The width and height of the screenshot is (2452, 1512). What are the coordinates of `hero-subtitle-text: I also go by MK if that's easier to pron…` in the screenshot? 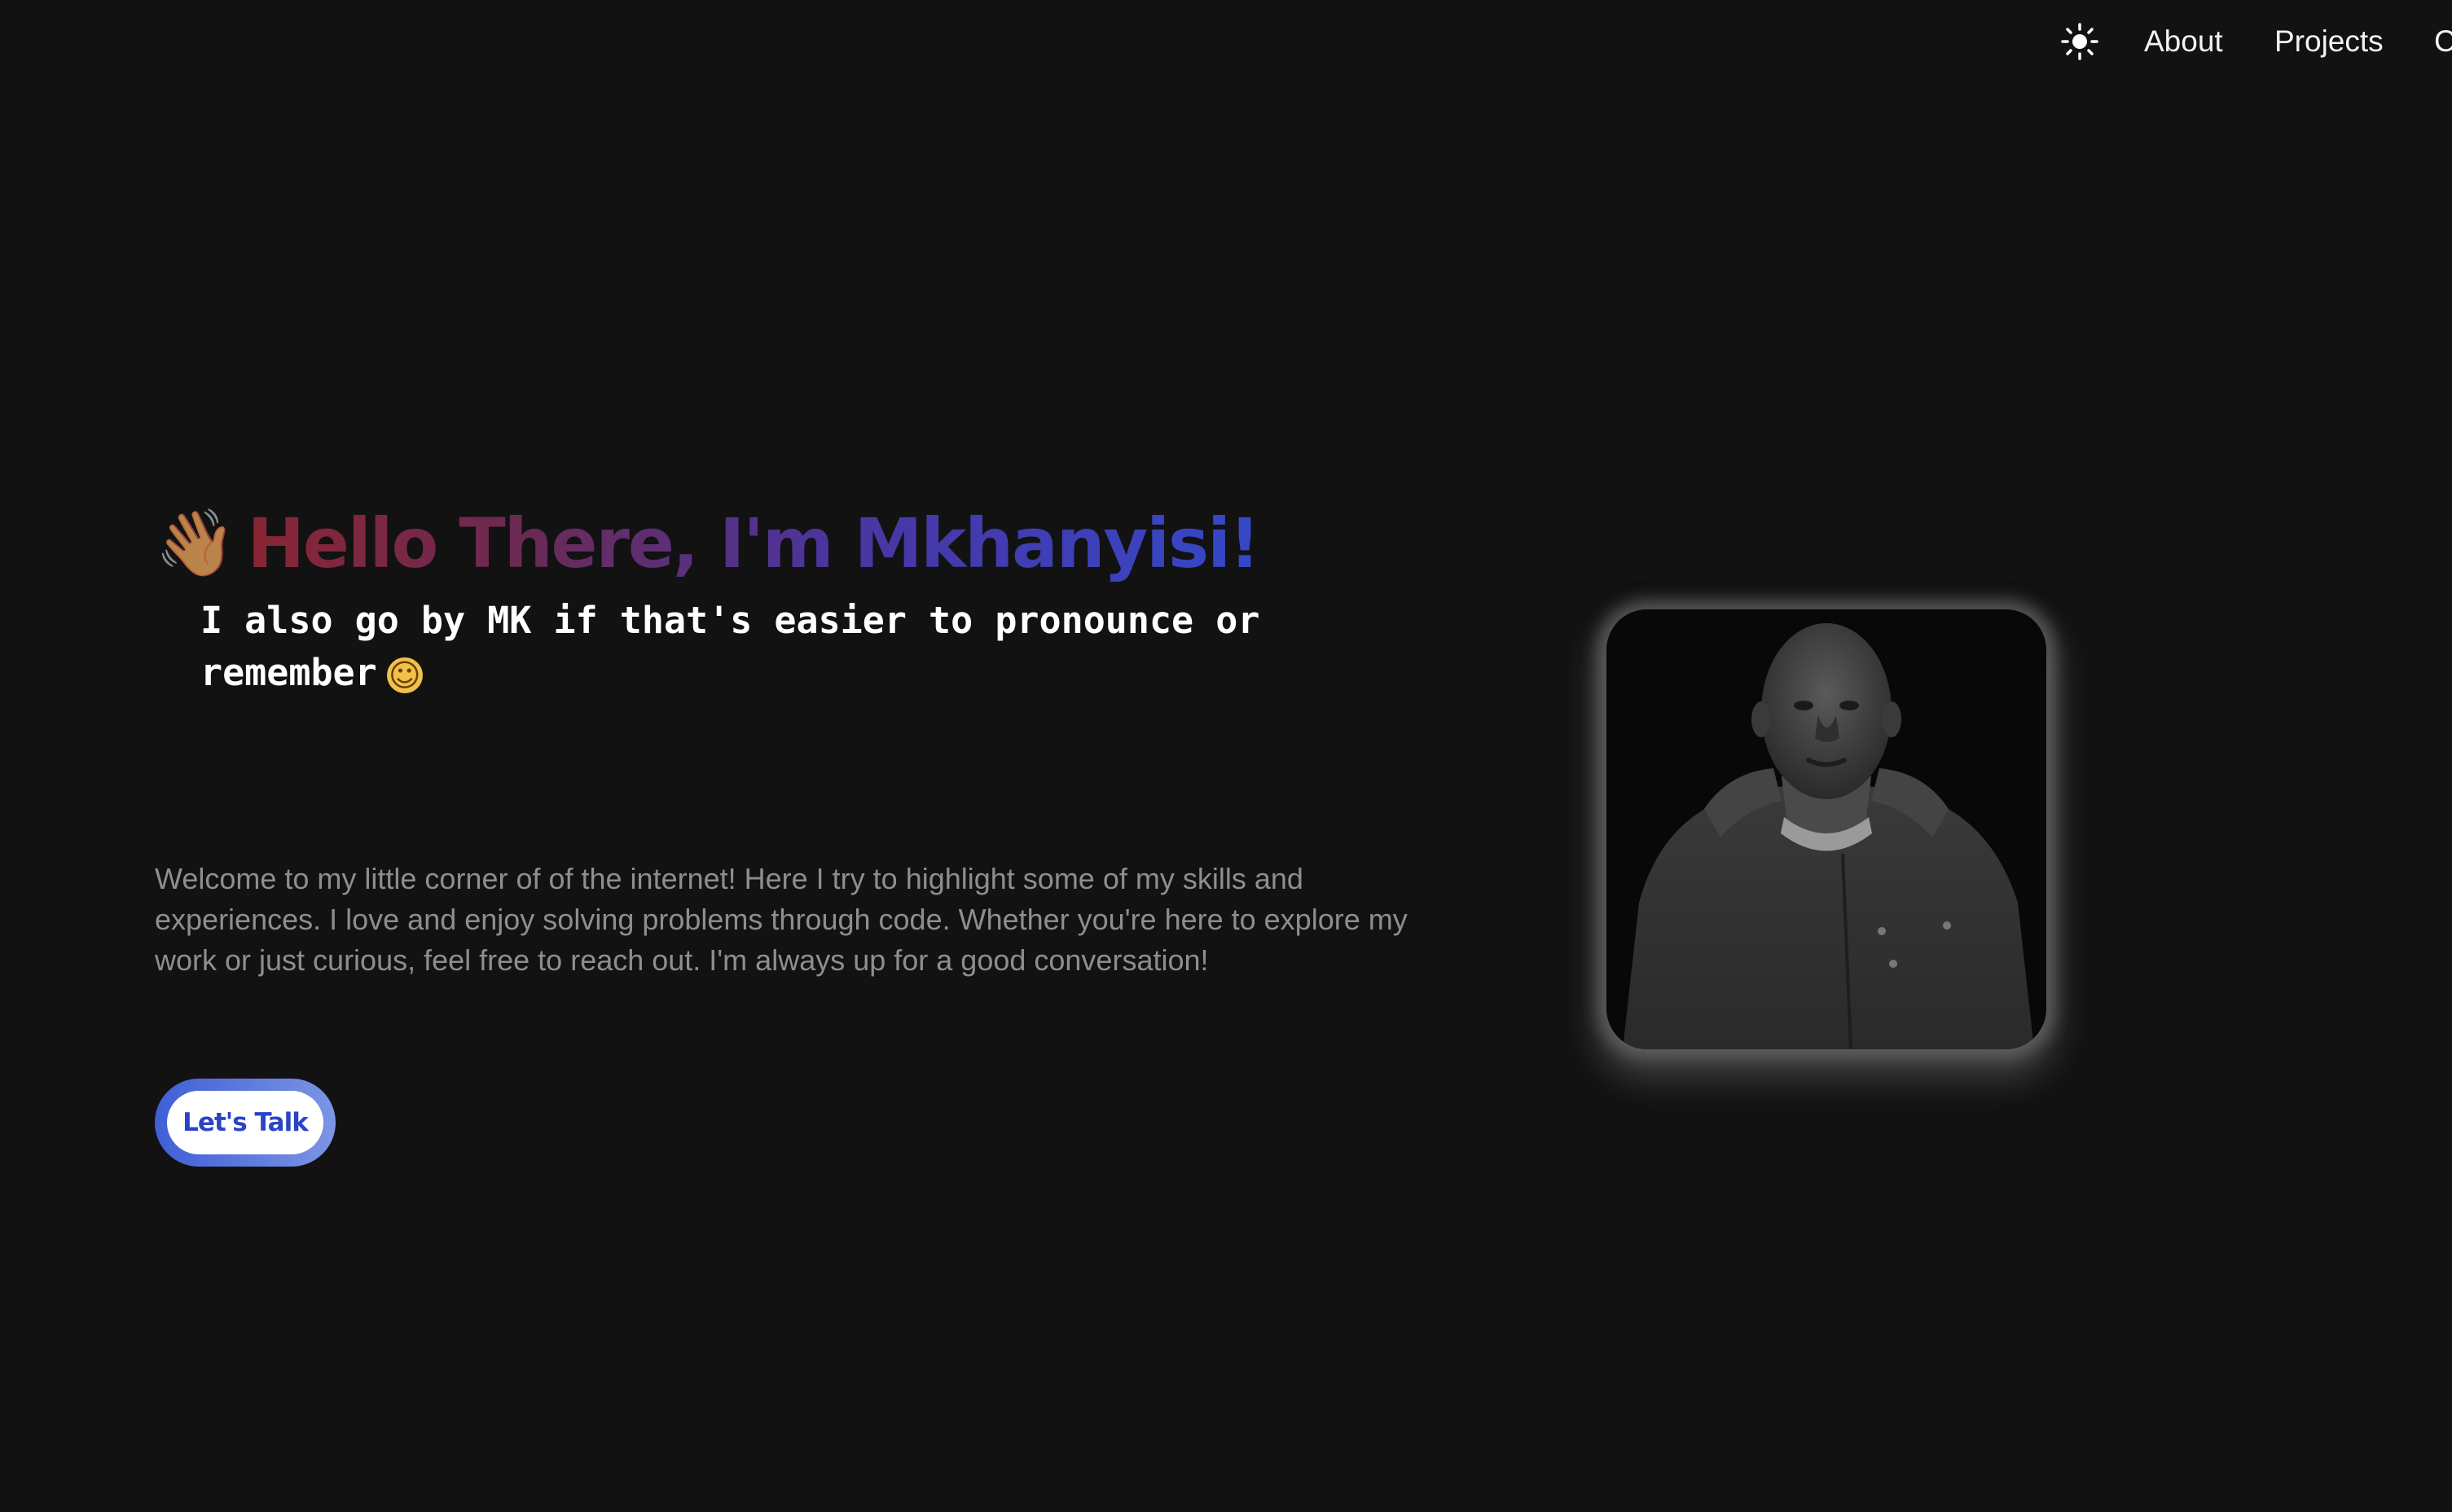 It's located at (730, 646).